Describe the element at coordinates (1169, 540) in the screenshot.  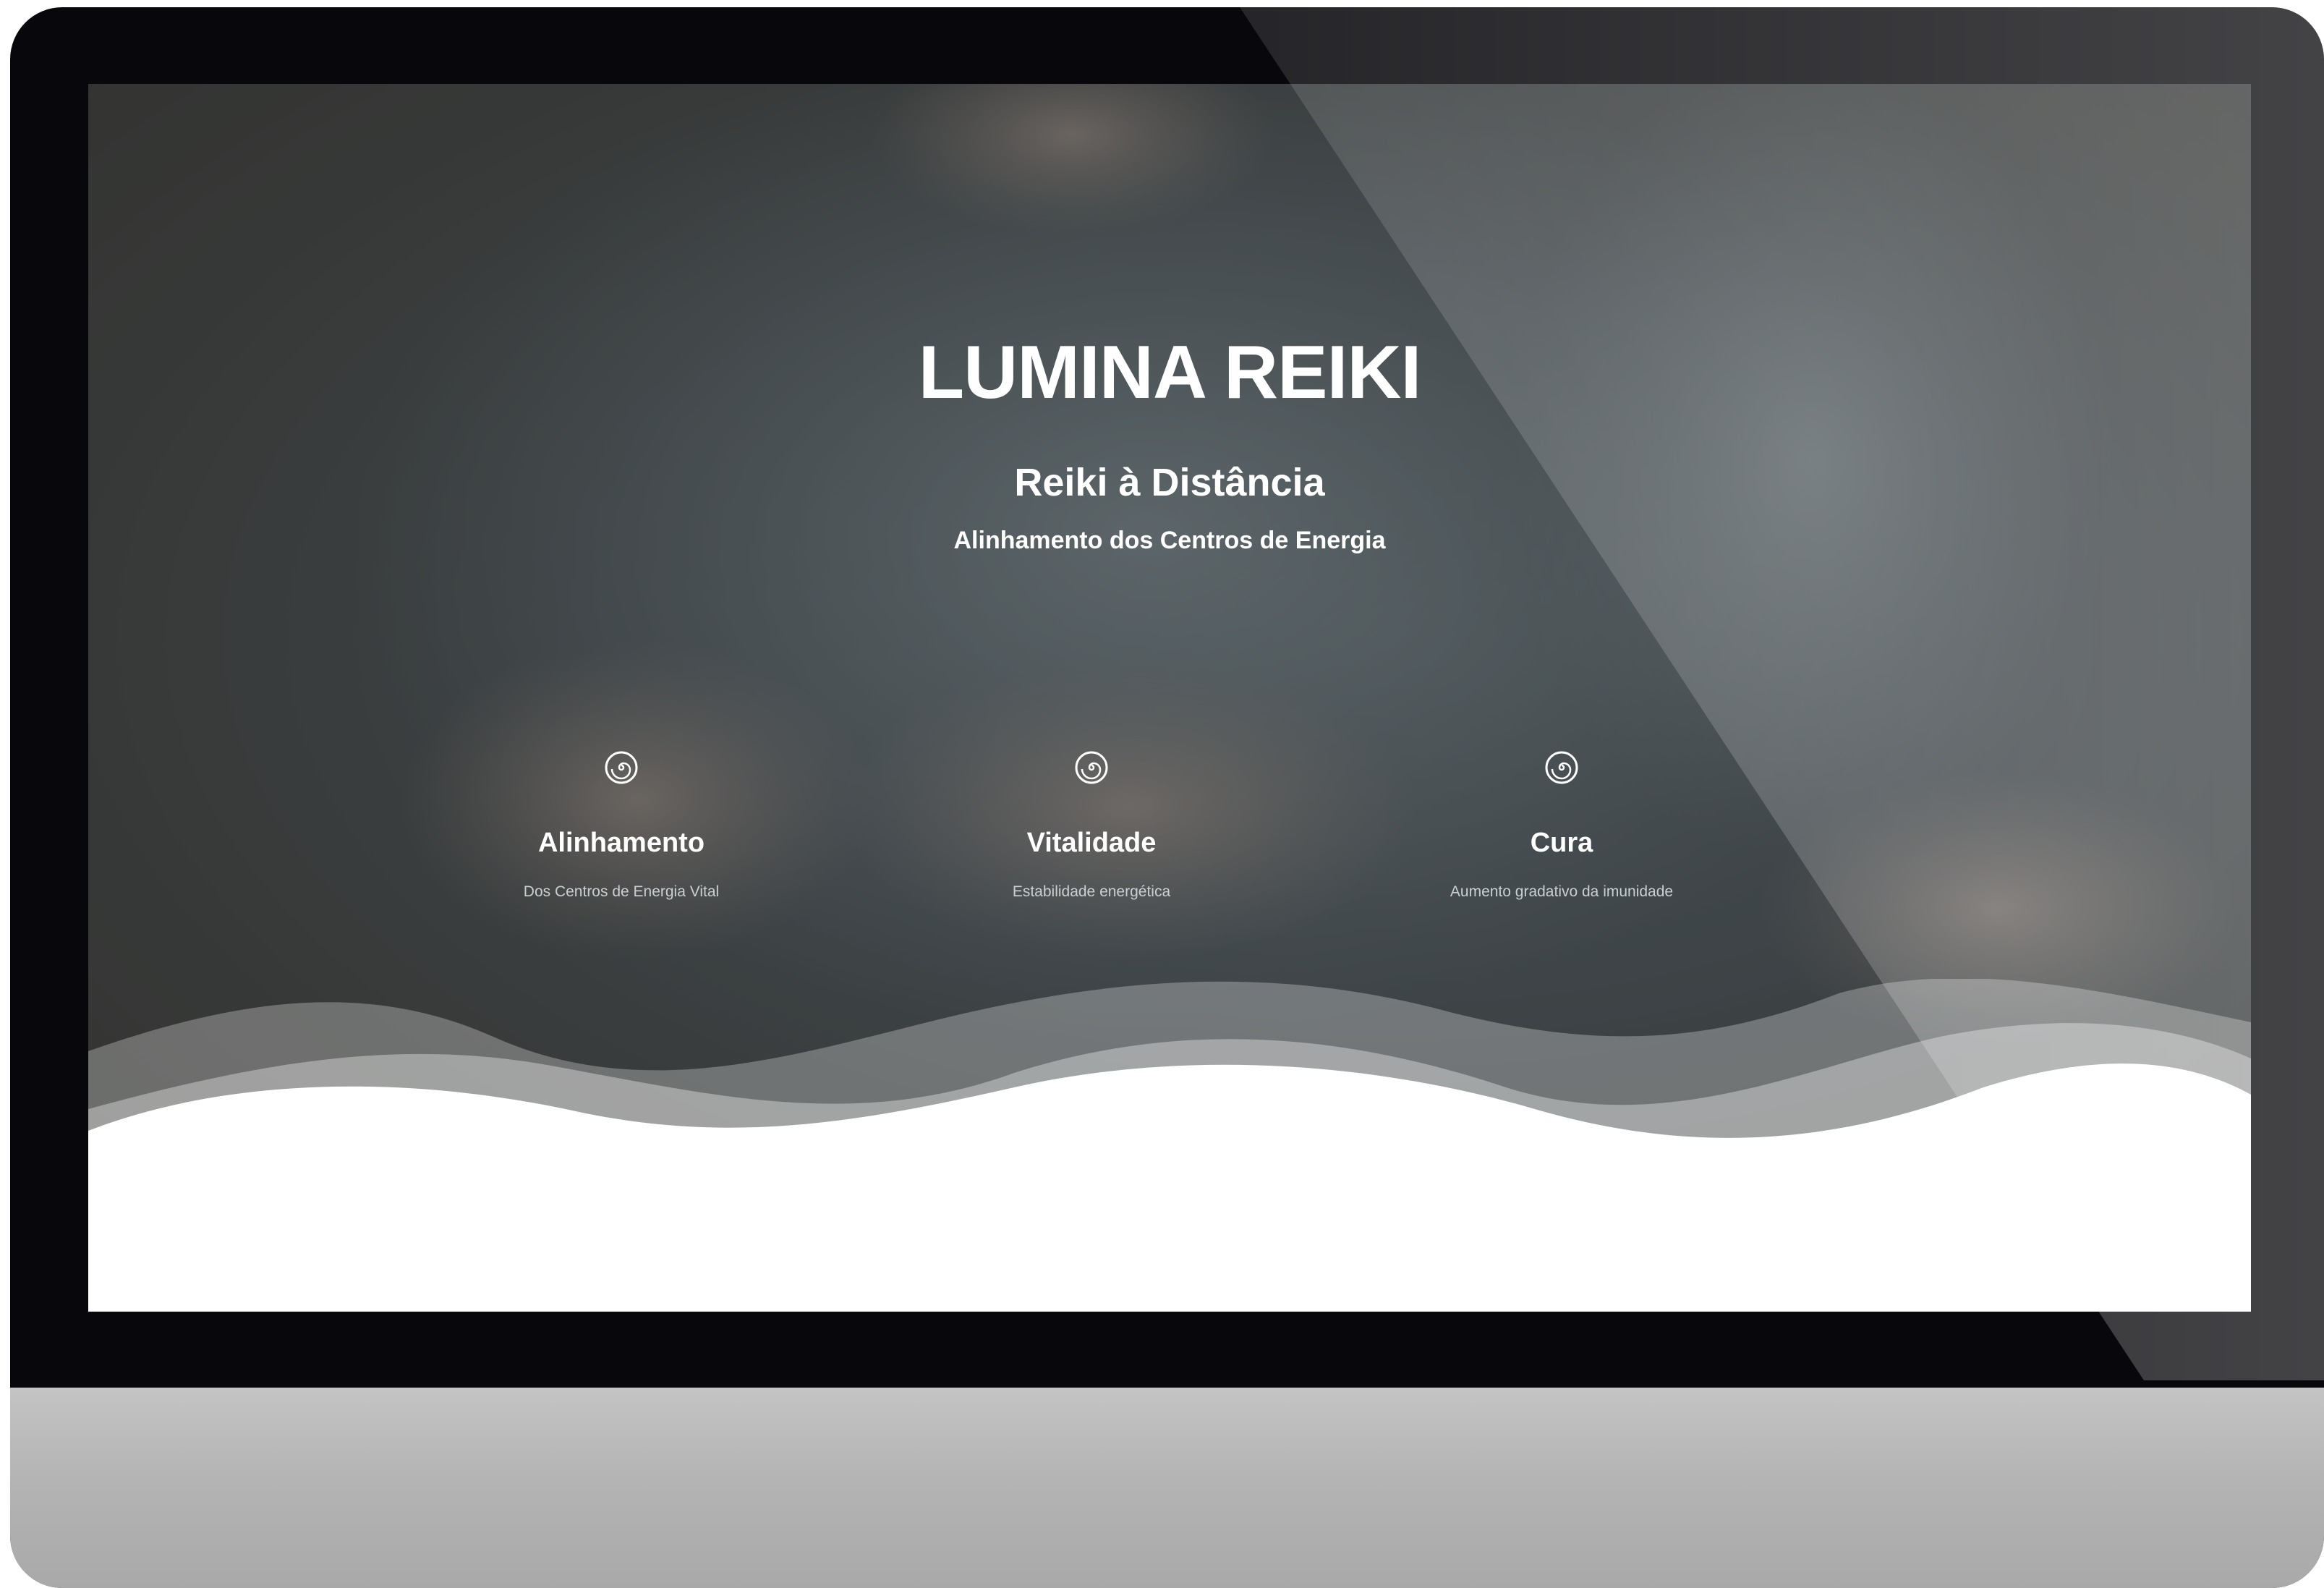
I see `hero-tagline: Alinhamento dos Centros de Energia` at that location.